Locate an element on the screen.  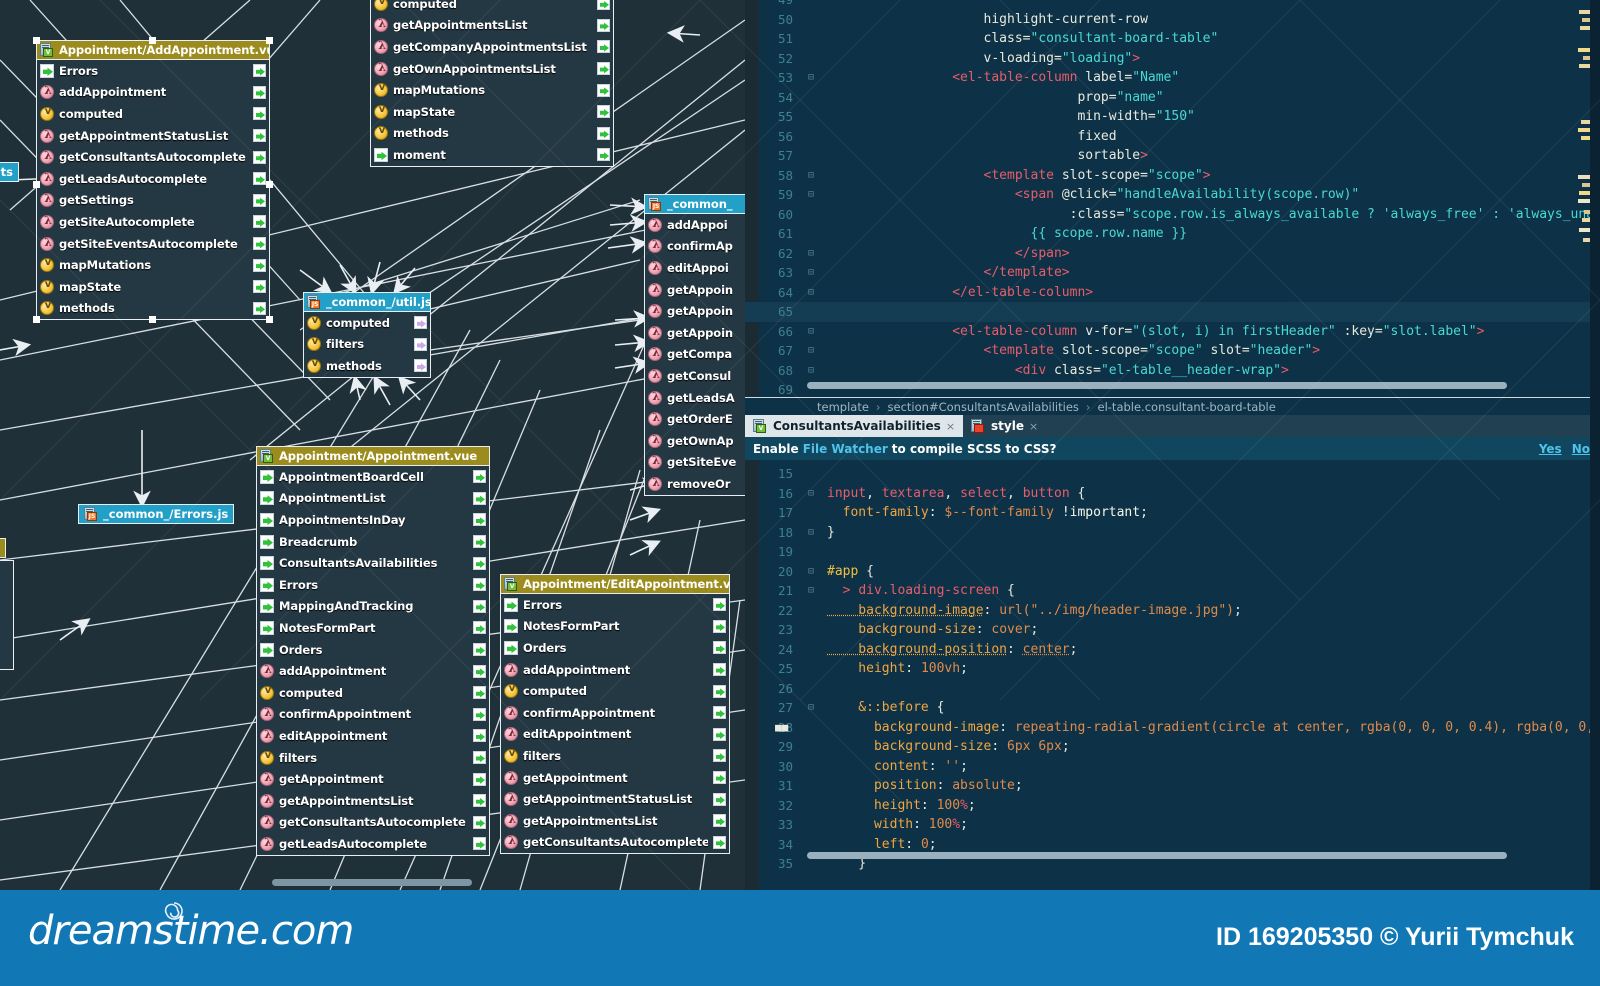
code-line: 58 ⊟ <template slot-scope="scope"> is located at coordinates (1172, 176).